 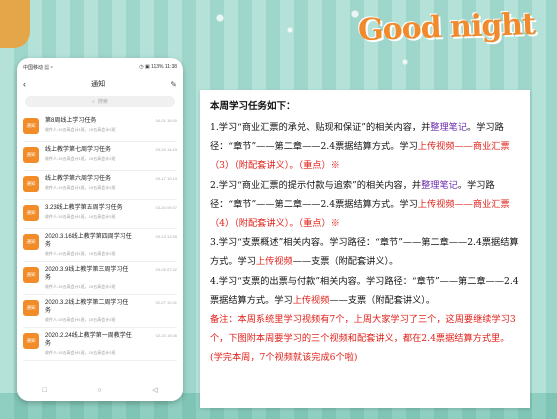 I want to click on notice-item-top: 2020.3.2线上教学第二周学习任务 02-27 10:31, so click(x=111, y=307).